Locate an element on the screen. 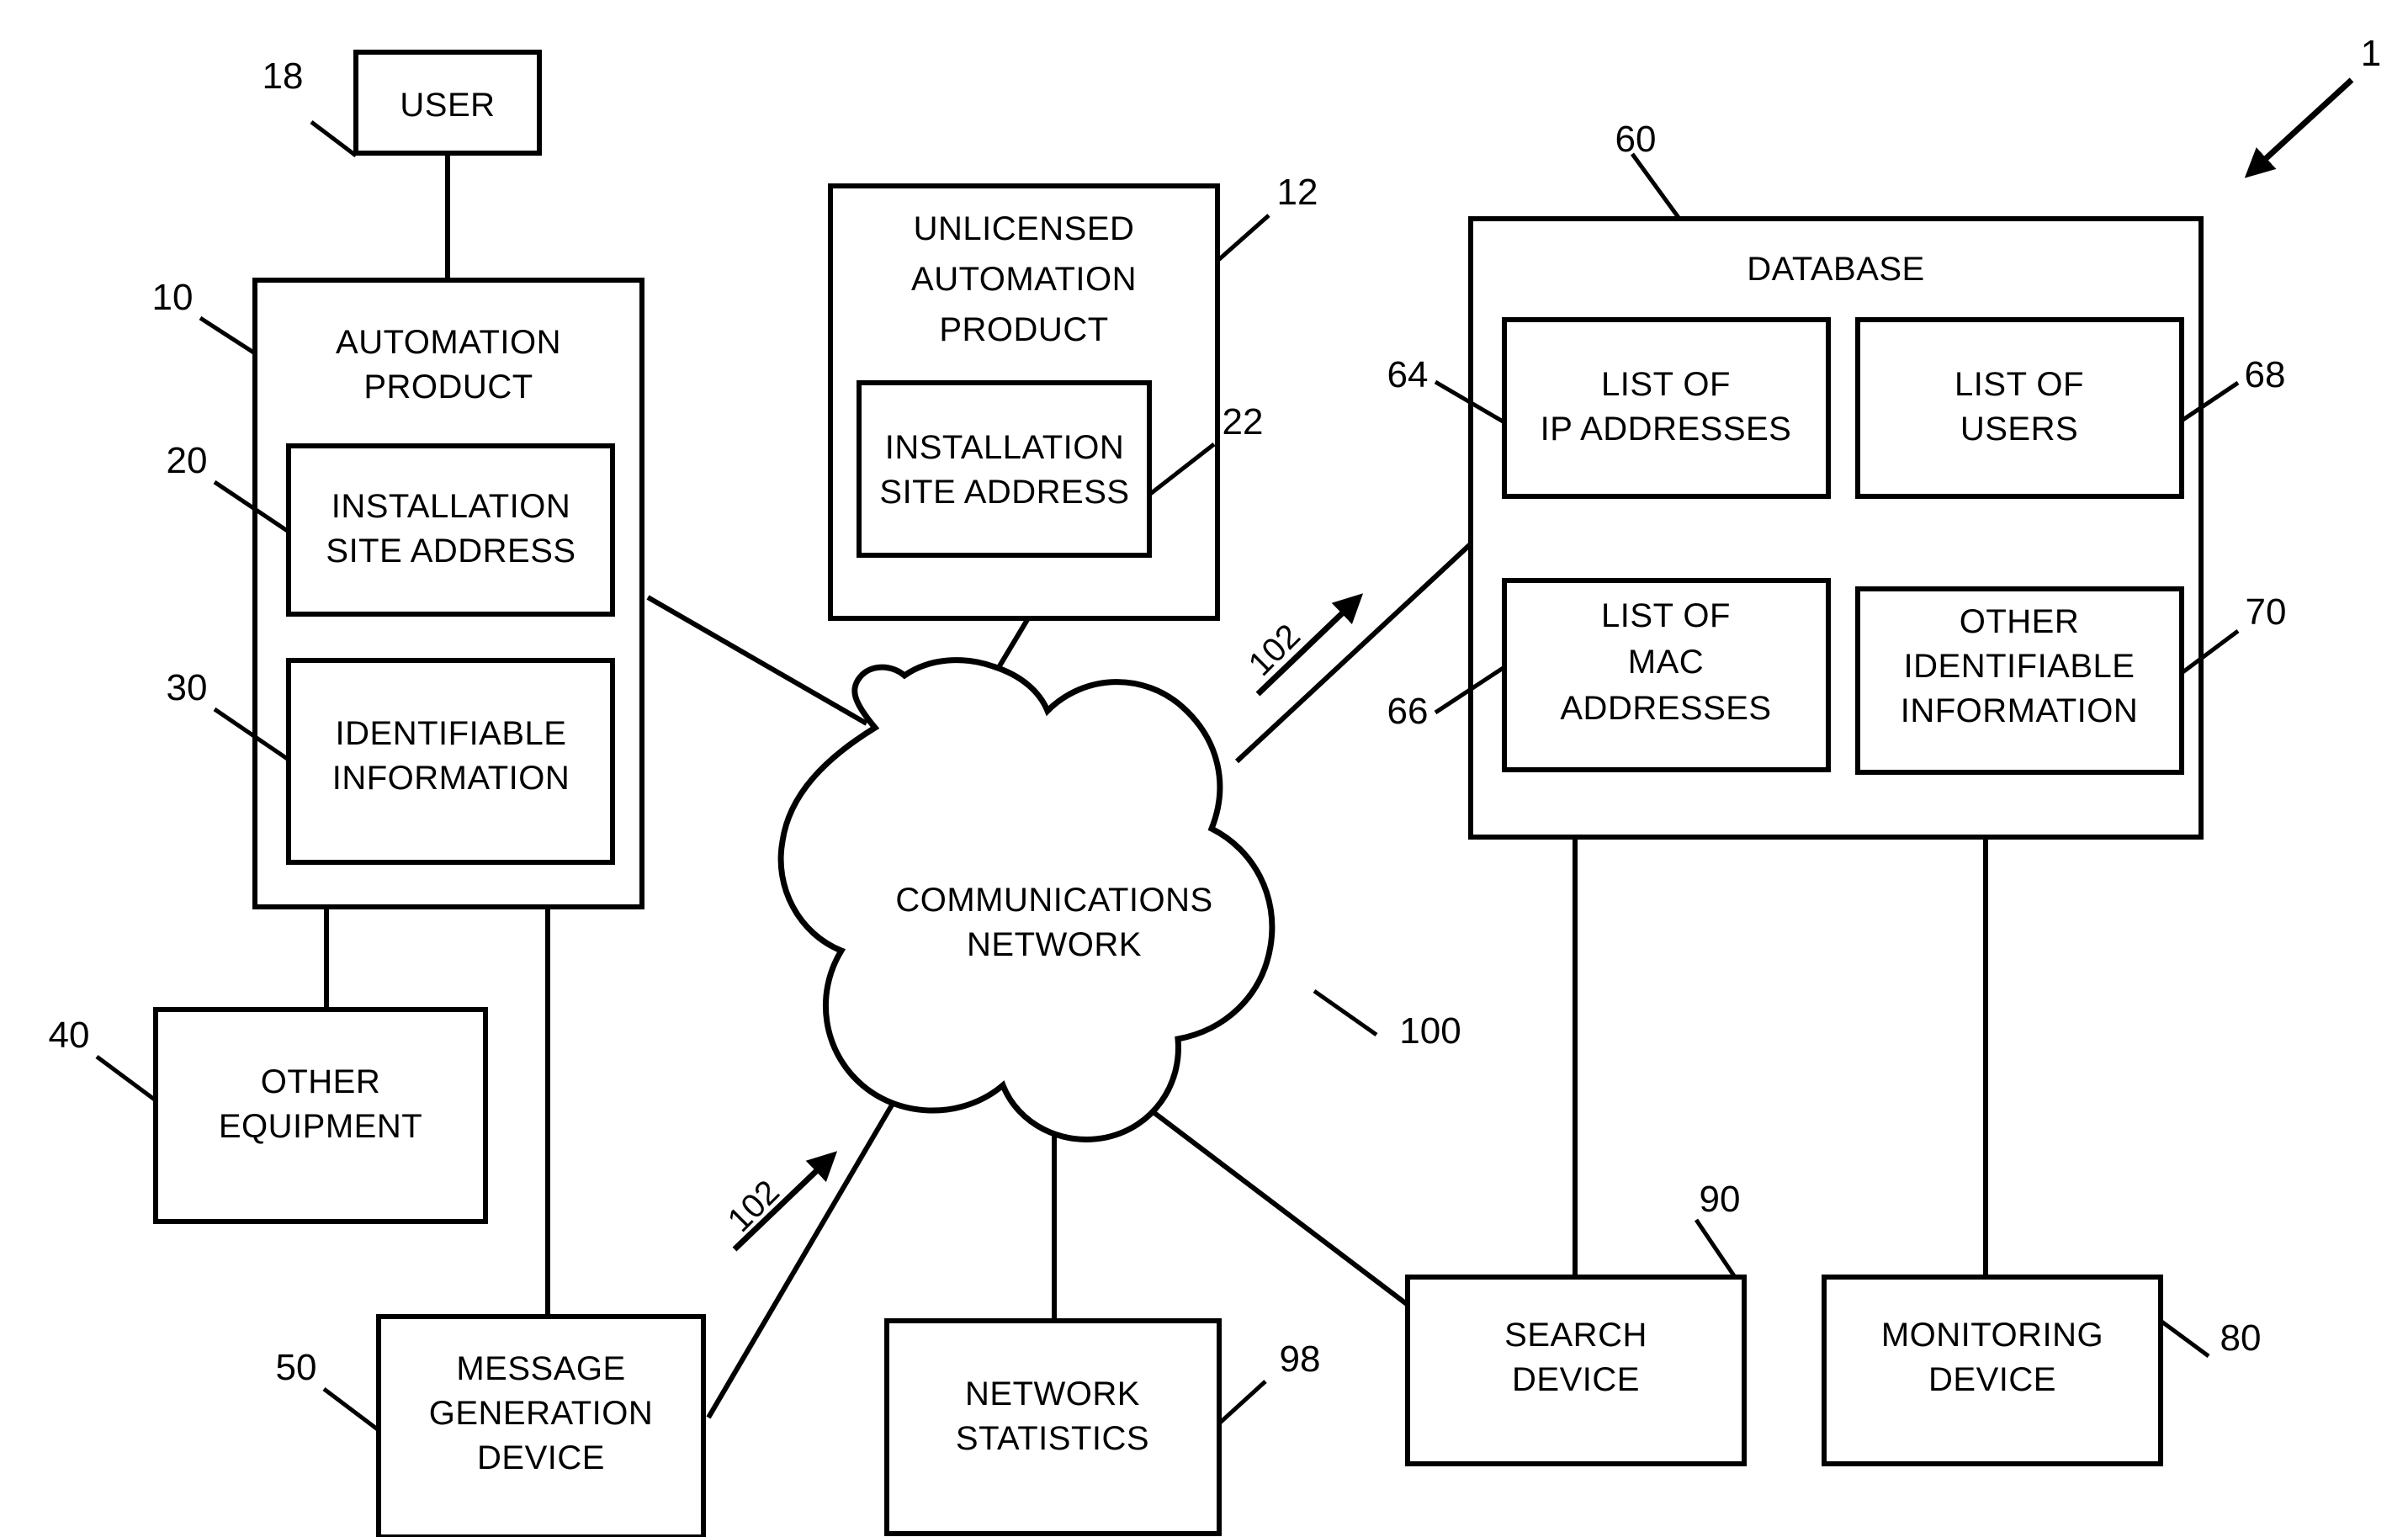  installation-site-address-label-line2-22: SITE ADDRESS is located at coordinates (1004, 492).